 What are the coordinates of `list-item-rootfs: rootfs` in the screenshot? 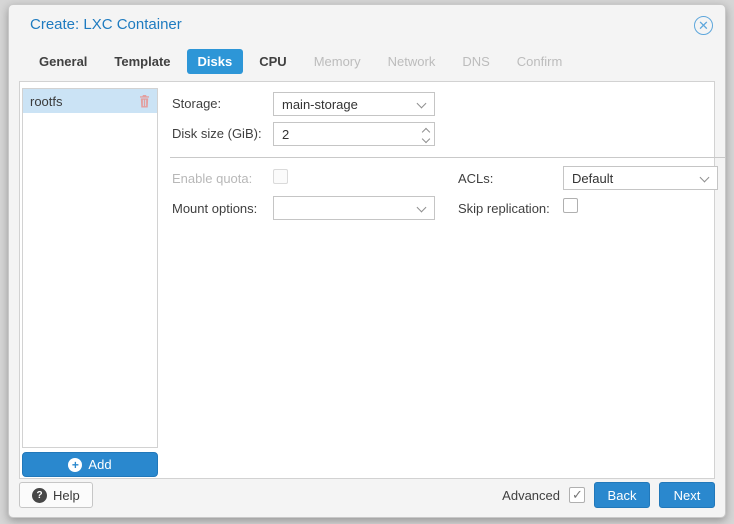 It's located at (90, 101).